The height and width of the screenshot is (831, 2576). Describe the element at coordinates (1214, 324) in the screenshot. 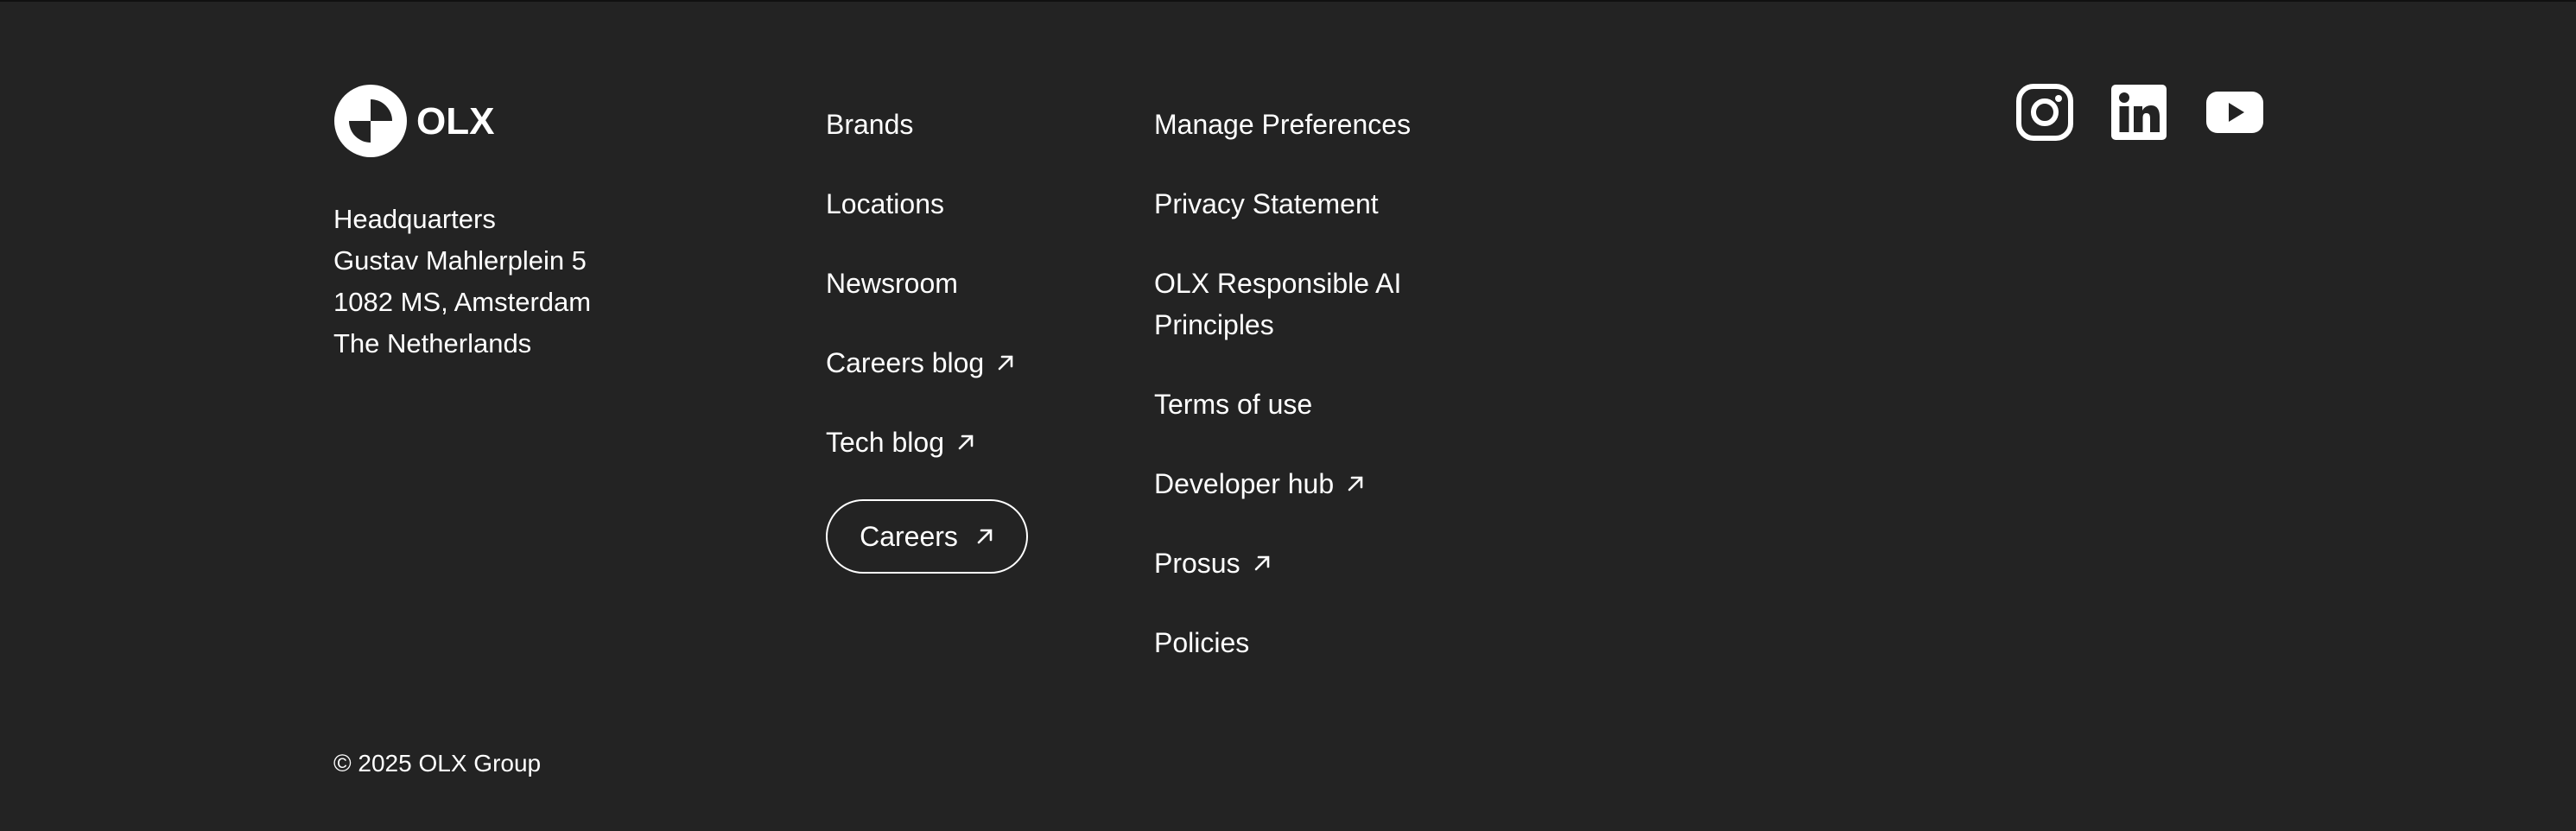

I see `responsible-ai-label-line2: Principles` at that location.